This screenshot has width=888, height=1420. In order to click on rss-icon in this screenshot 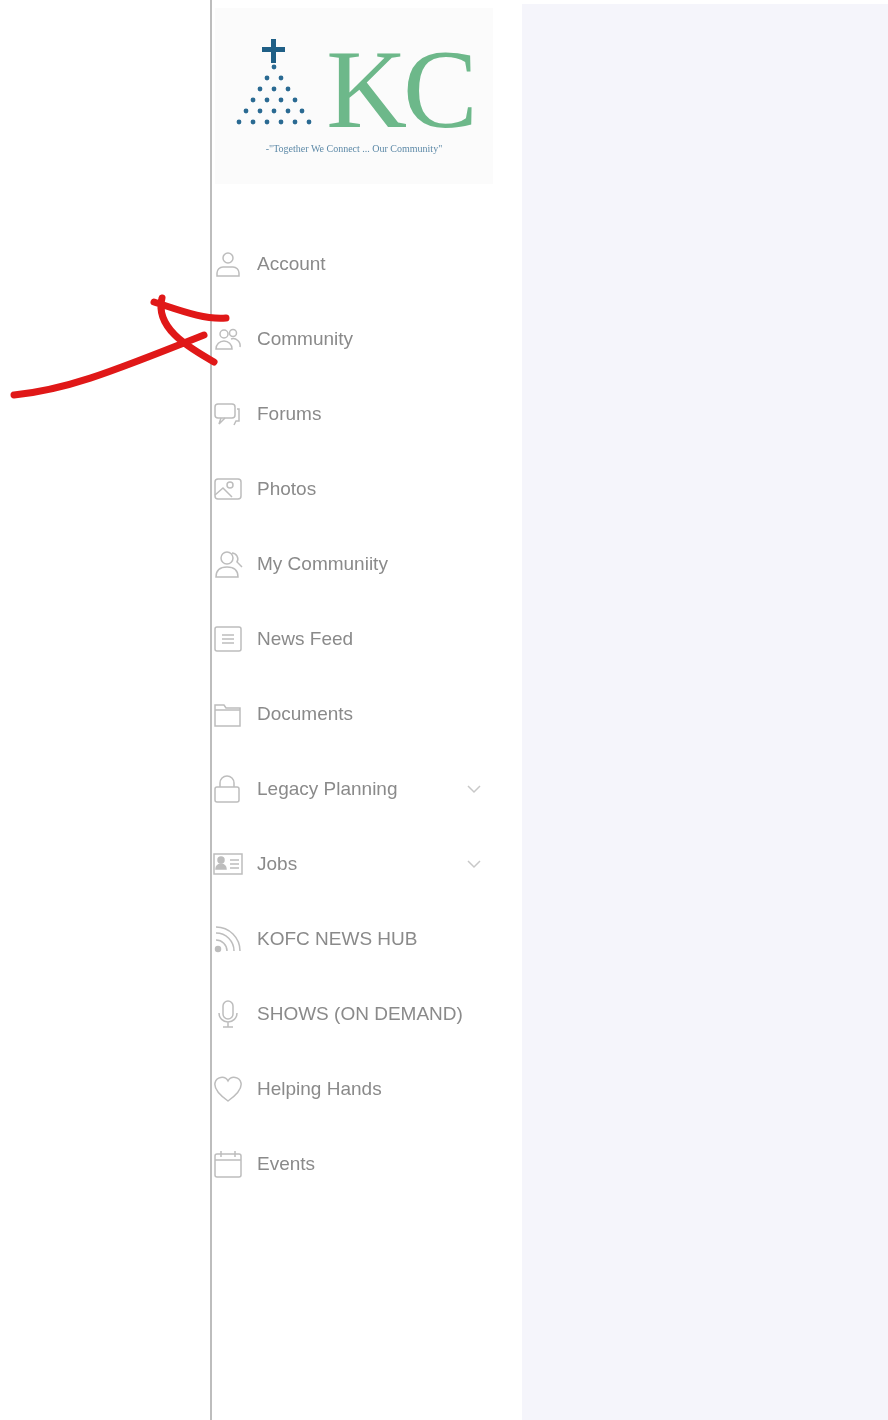, I will do `click(228, 938)`.